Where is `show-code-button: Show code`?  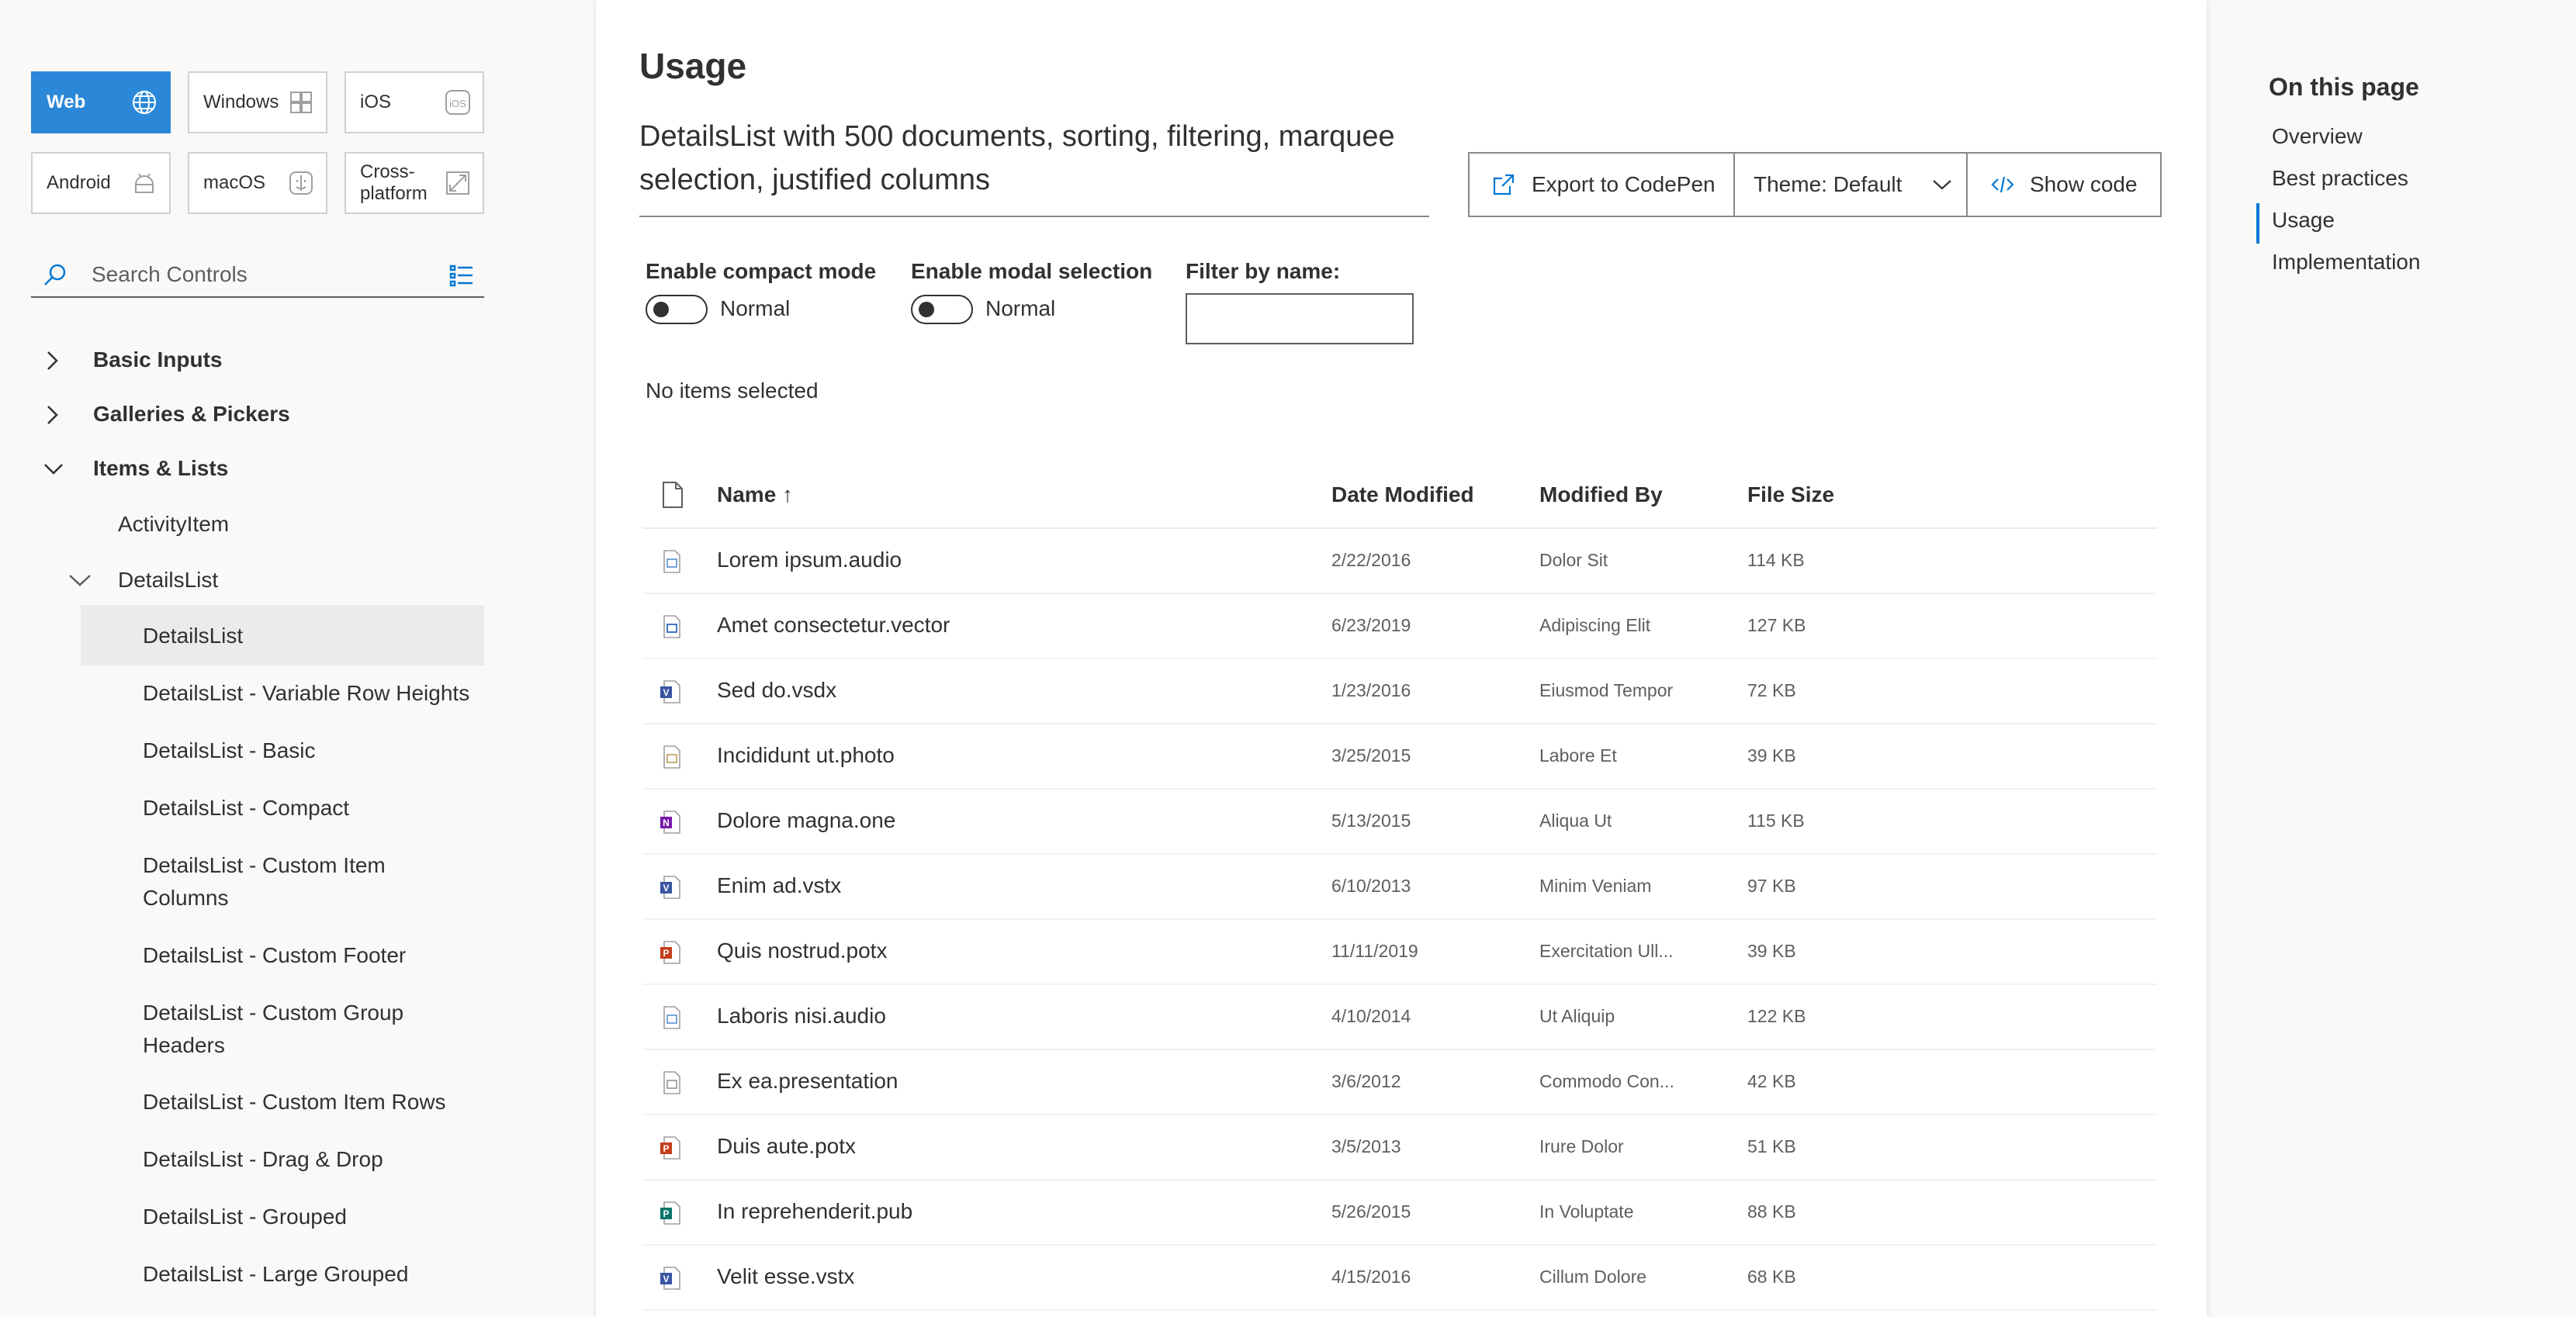 show-code-button: Show code is located at coordinates (2064, 184).